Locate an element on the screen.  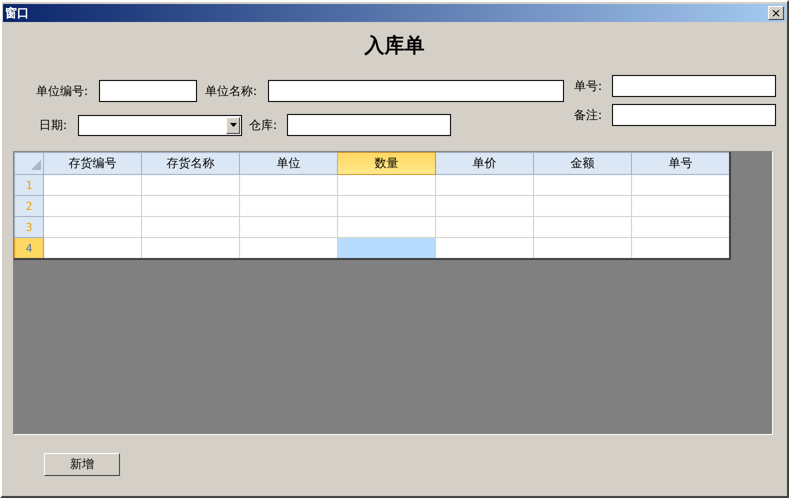
field-label: 单号: is located at coordinates (589, 86).